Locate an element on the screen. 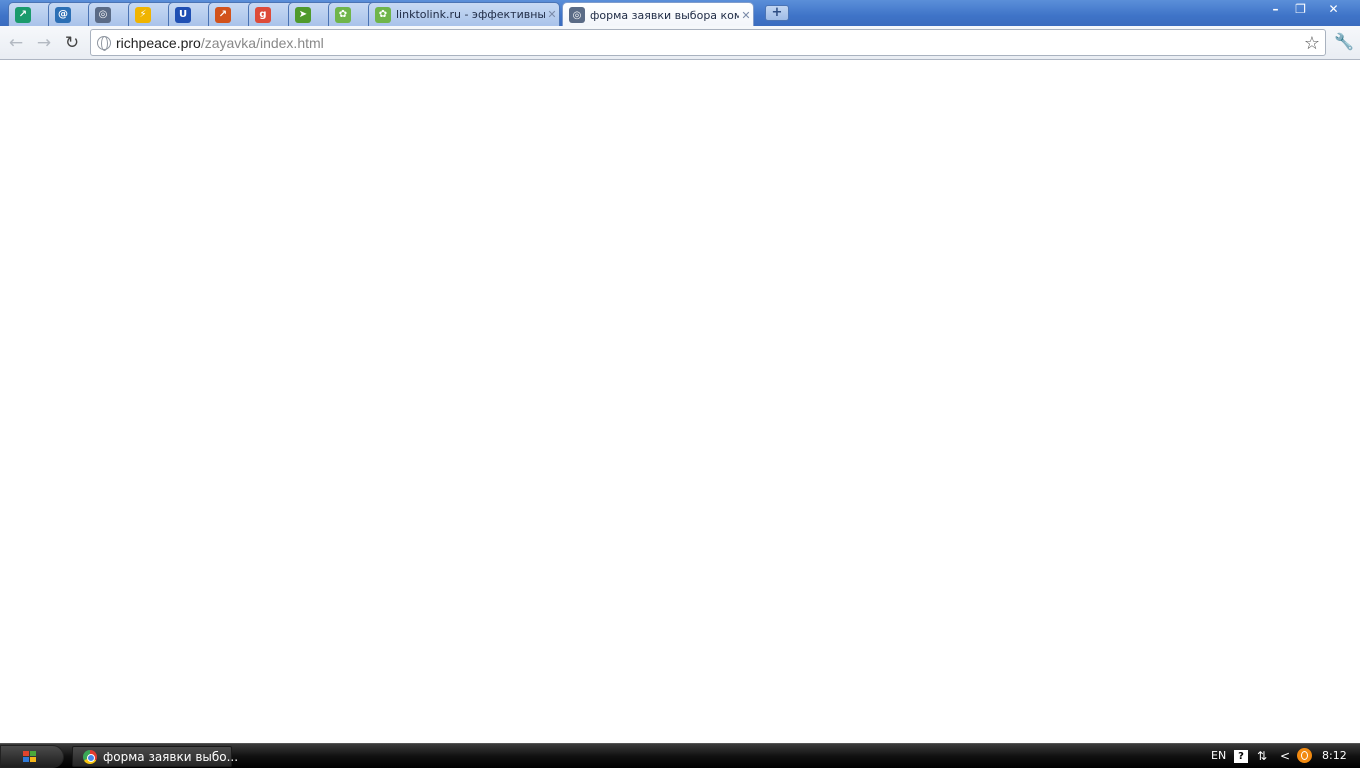 This screenshot has width=1360, height=768. tab-9: ✿ linktolink.ru - эффективный о✕ is located at coordinates (464, 14).